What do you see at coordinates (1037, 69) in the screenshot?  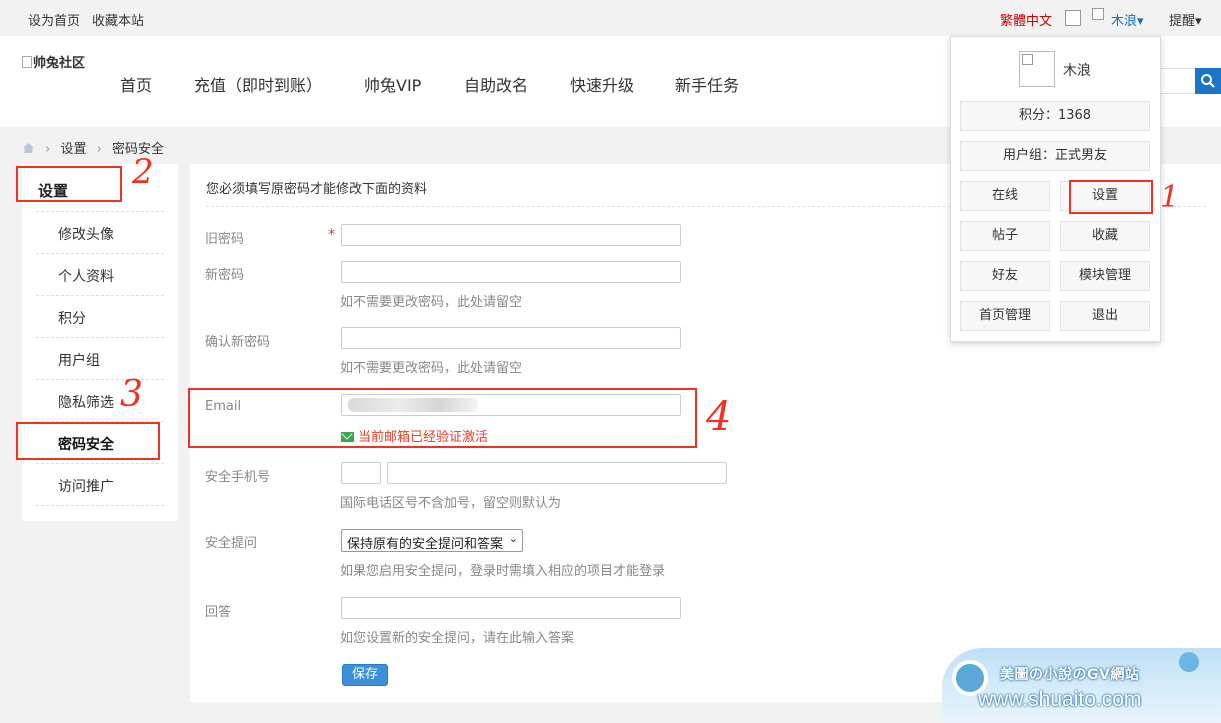 I see `avatar` at bounding box center [1037, 69].